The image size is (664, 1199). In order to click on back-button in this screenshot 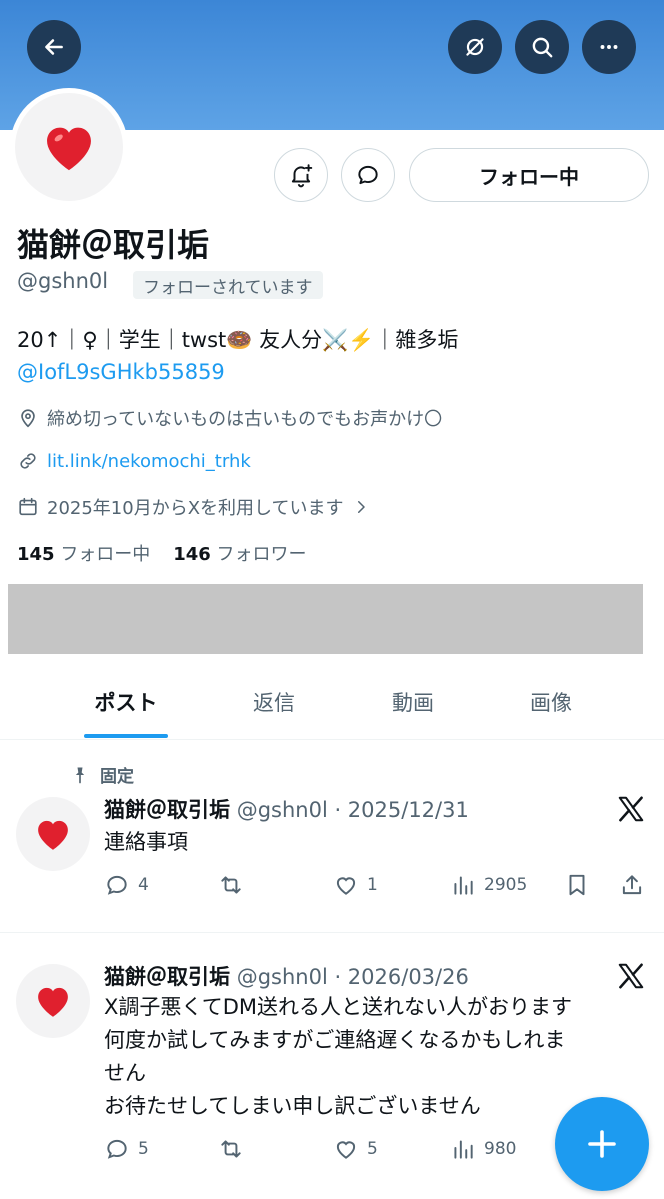, I will do `click(54, 47)`.